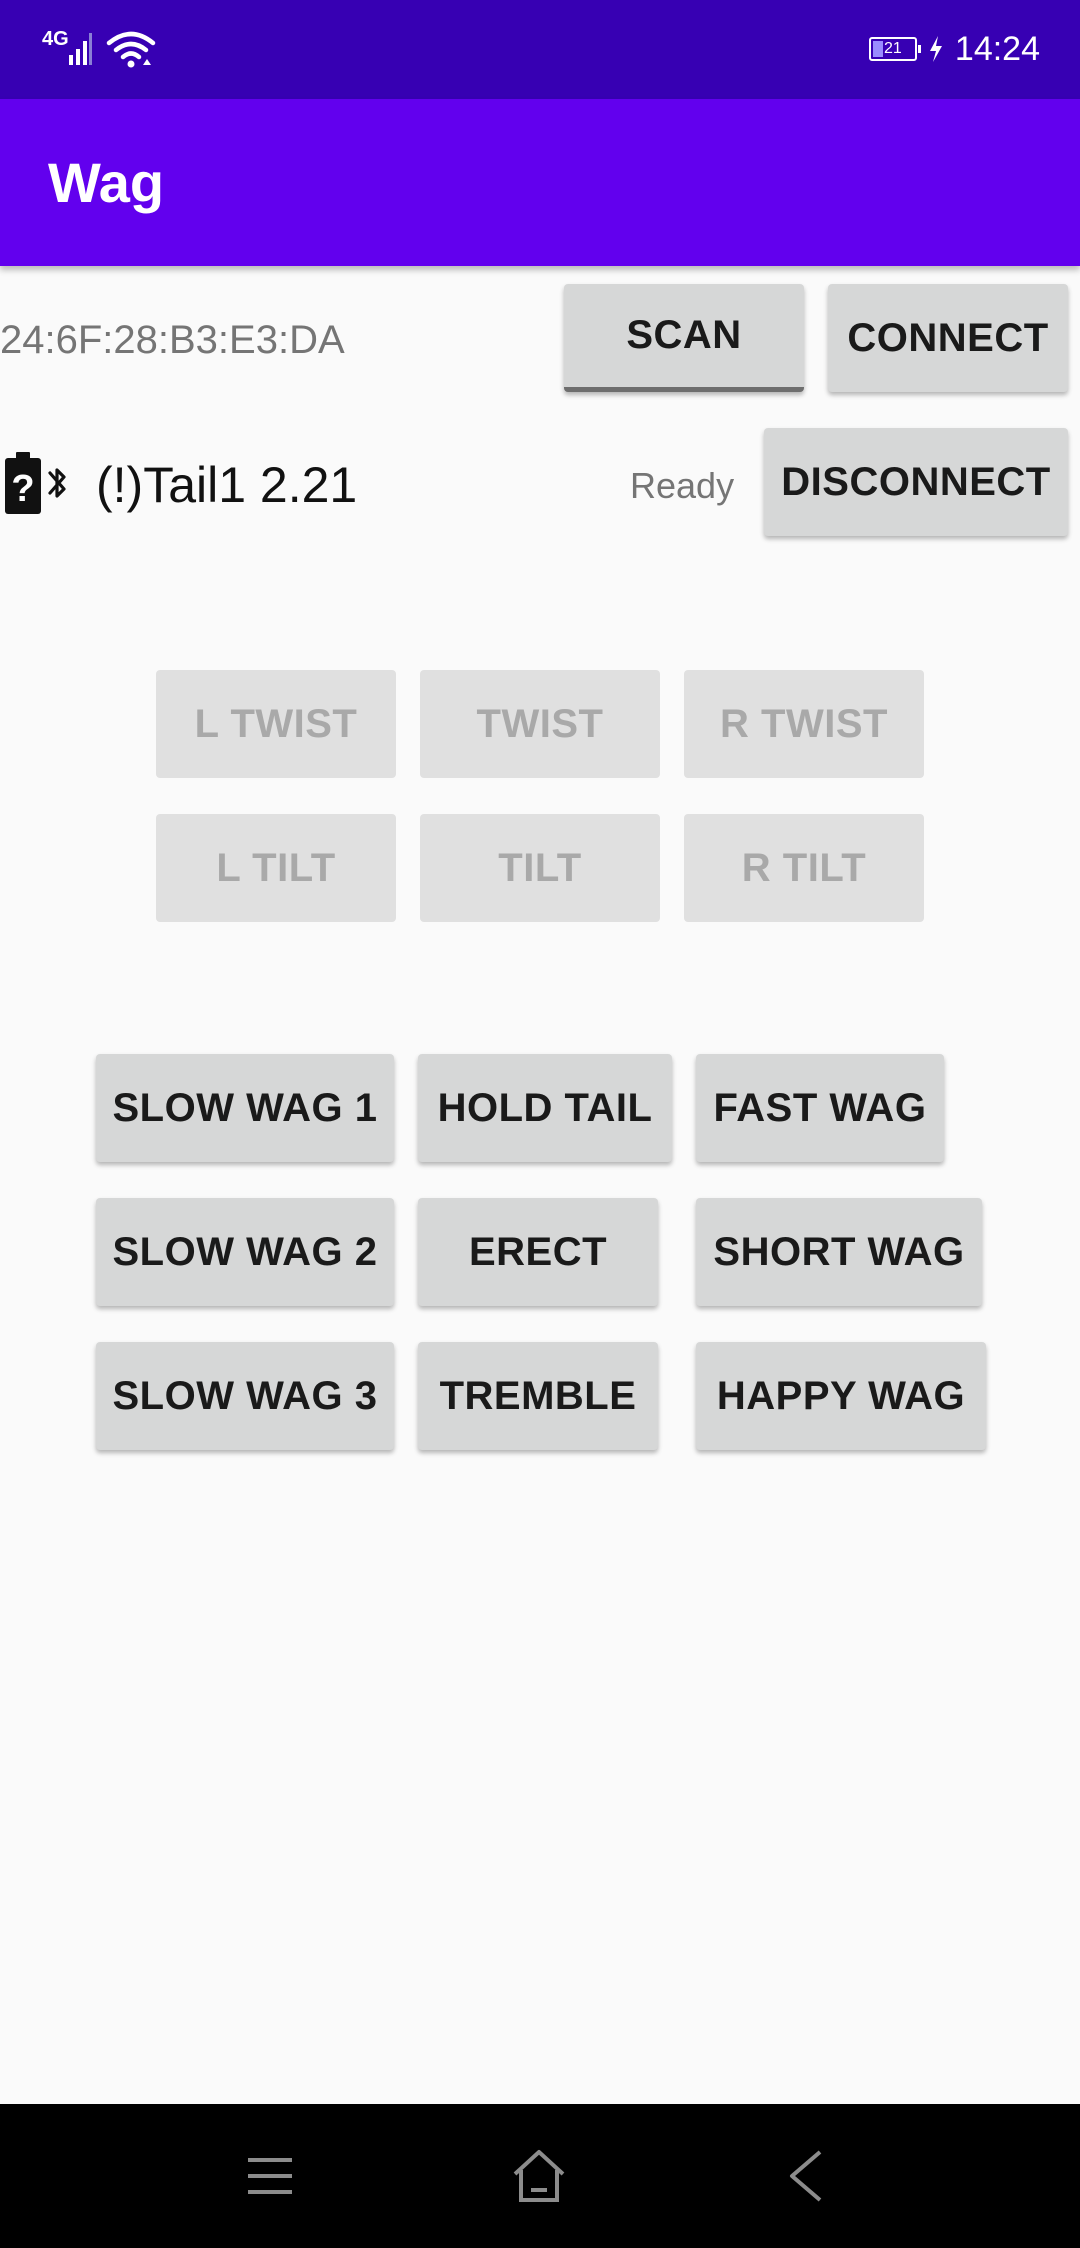  What do you see at coordinates (916, 482) in the screenshot?
I see `disconnect-button: DISCONNECT` at bounding box center [916, 482].